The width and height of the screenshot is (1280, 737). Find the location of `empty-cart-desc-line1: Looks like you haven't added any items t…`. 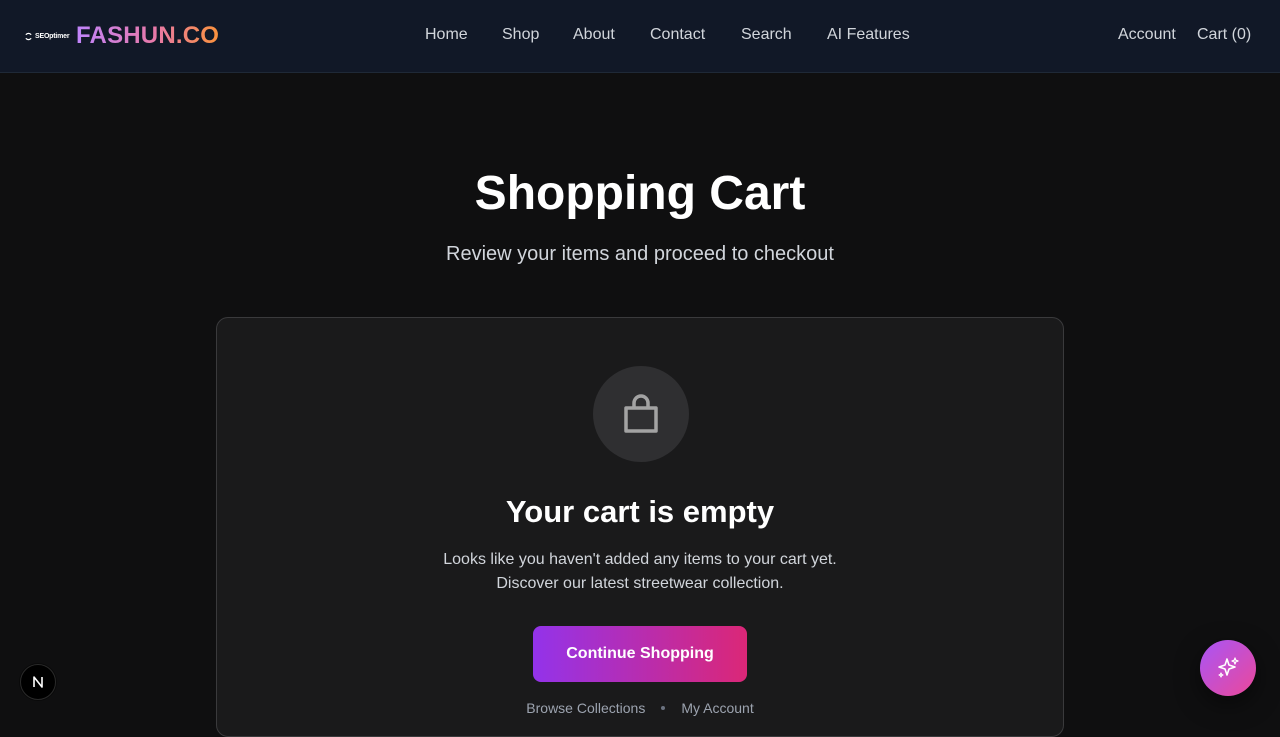

empty-cart-desc-line1: Looks like you haven't added any items t… is located at coordinates (640, 559).